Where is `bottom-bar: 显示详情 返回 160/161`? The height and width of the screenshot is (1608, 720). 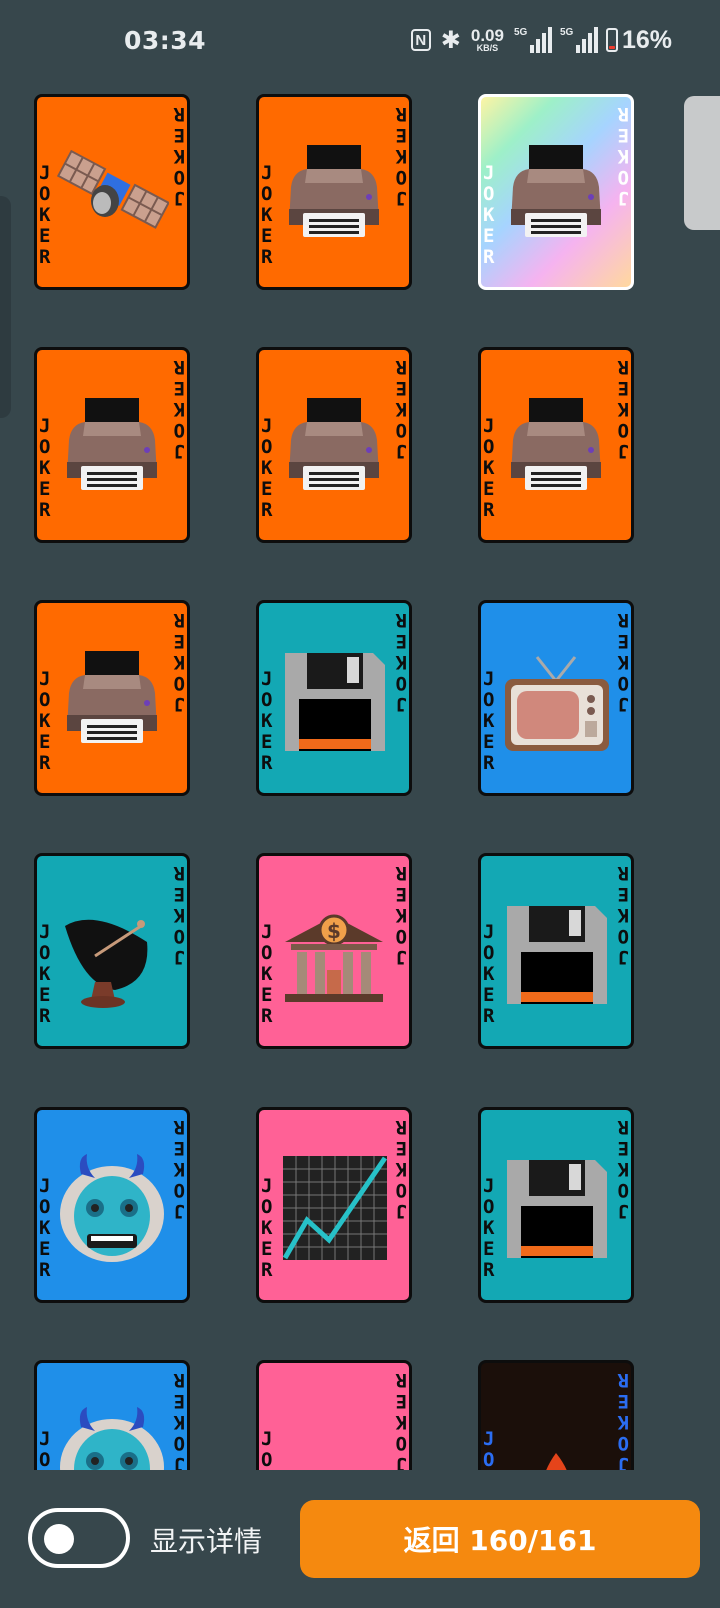 bottom-bar: 显示详情 返回 160/161 is located at coordinates (360, 1539).